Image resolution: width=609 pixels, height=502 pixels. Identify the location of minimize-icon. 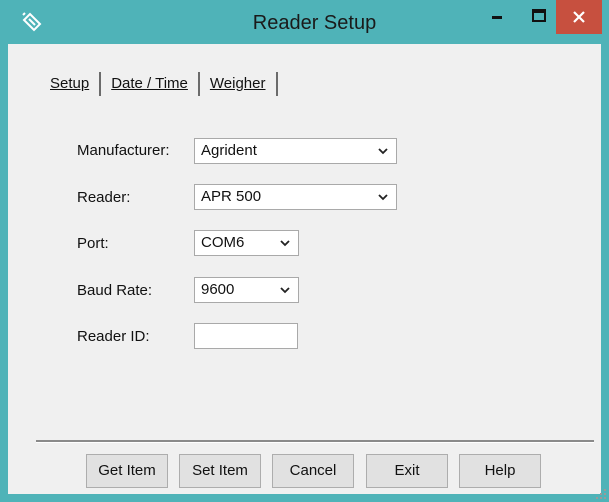
(497, 17).